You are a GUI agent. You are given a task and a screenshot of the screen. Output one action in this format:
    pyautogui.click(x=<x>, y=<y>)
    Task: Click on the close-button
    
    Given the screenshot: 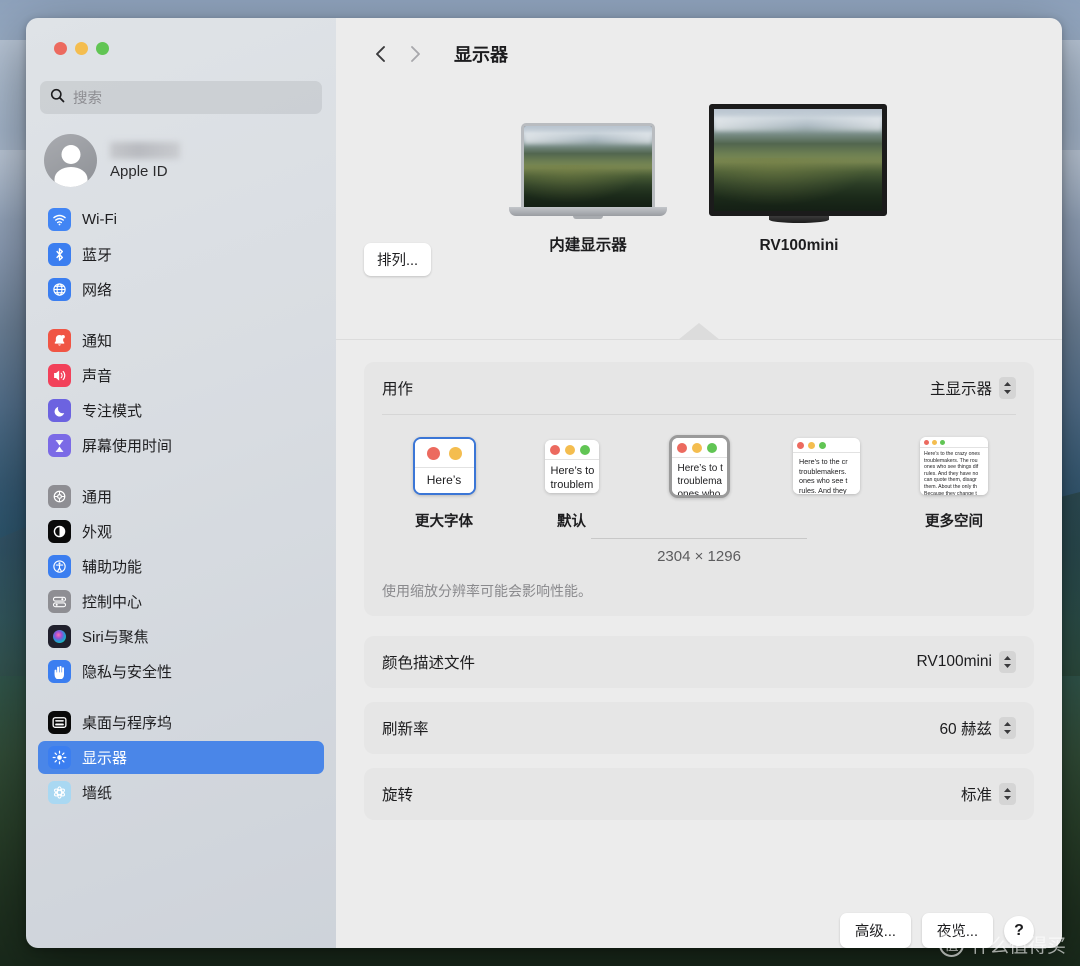 What is the action you would take?
    pyautogui.click(x=60, y=48)
    